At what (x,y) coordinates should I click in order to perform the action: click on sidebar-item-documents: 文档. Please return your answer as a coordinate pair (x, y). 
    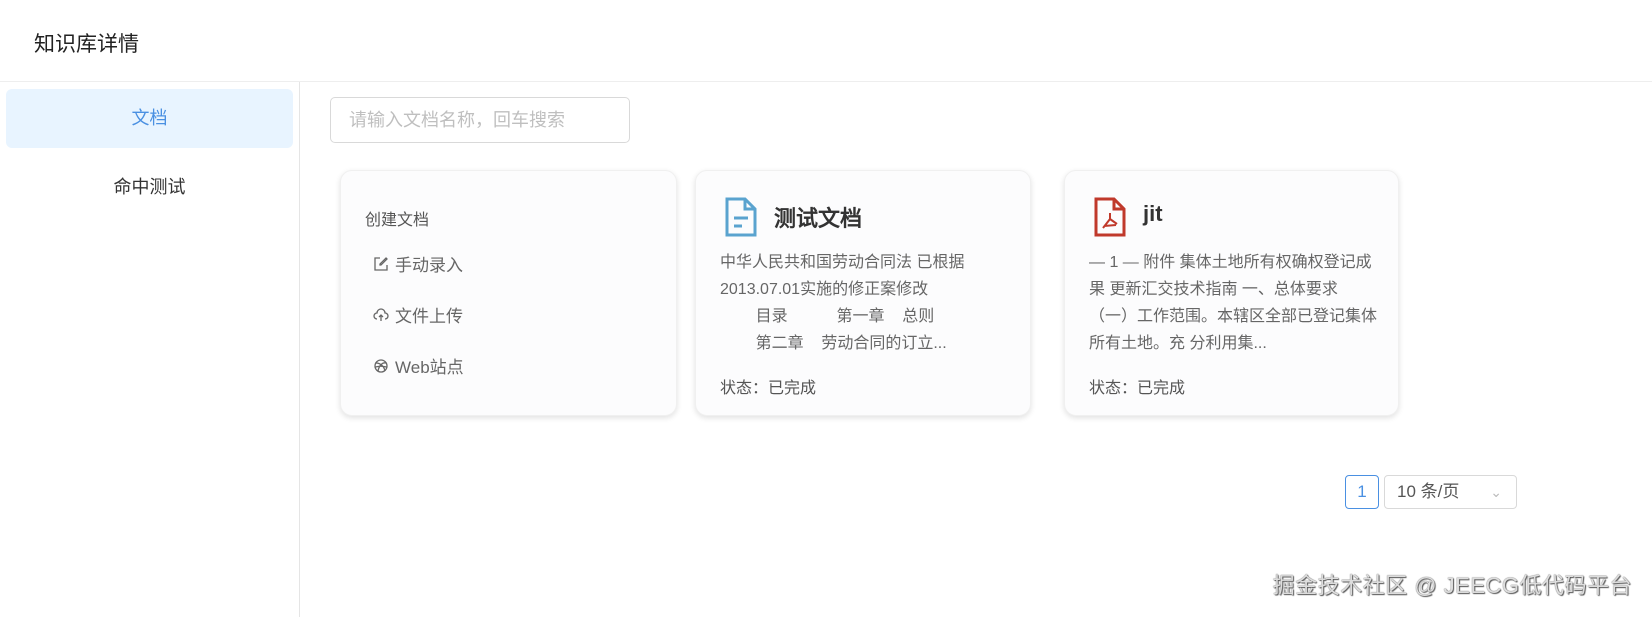
    Looking at the image, I should click on (149, 118).